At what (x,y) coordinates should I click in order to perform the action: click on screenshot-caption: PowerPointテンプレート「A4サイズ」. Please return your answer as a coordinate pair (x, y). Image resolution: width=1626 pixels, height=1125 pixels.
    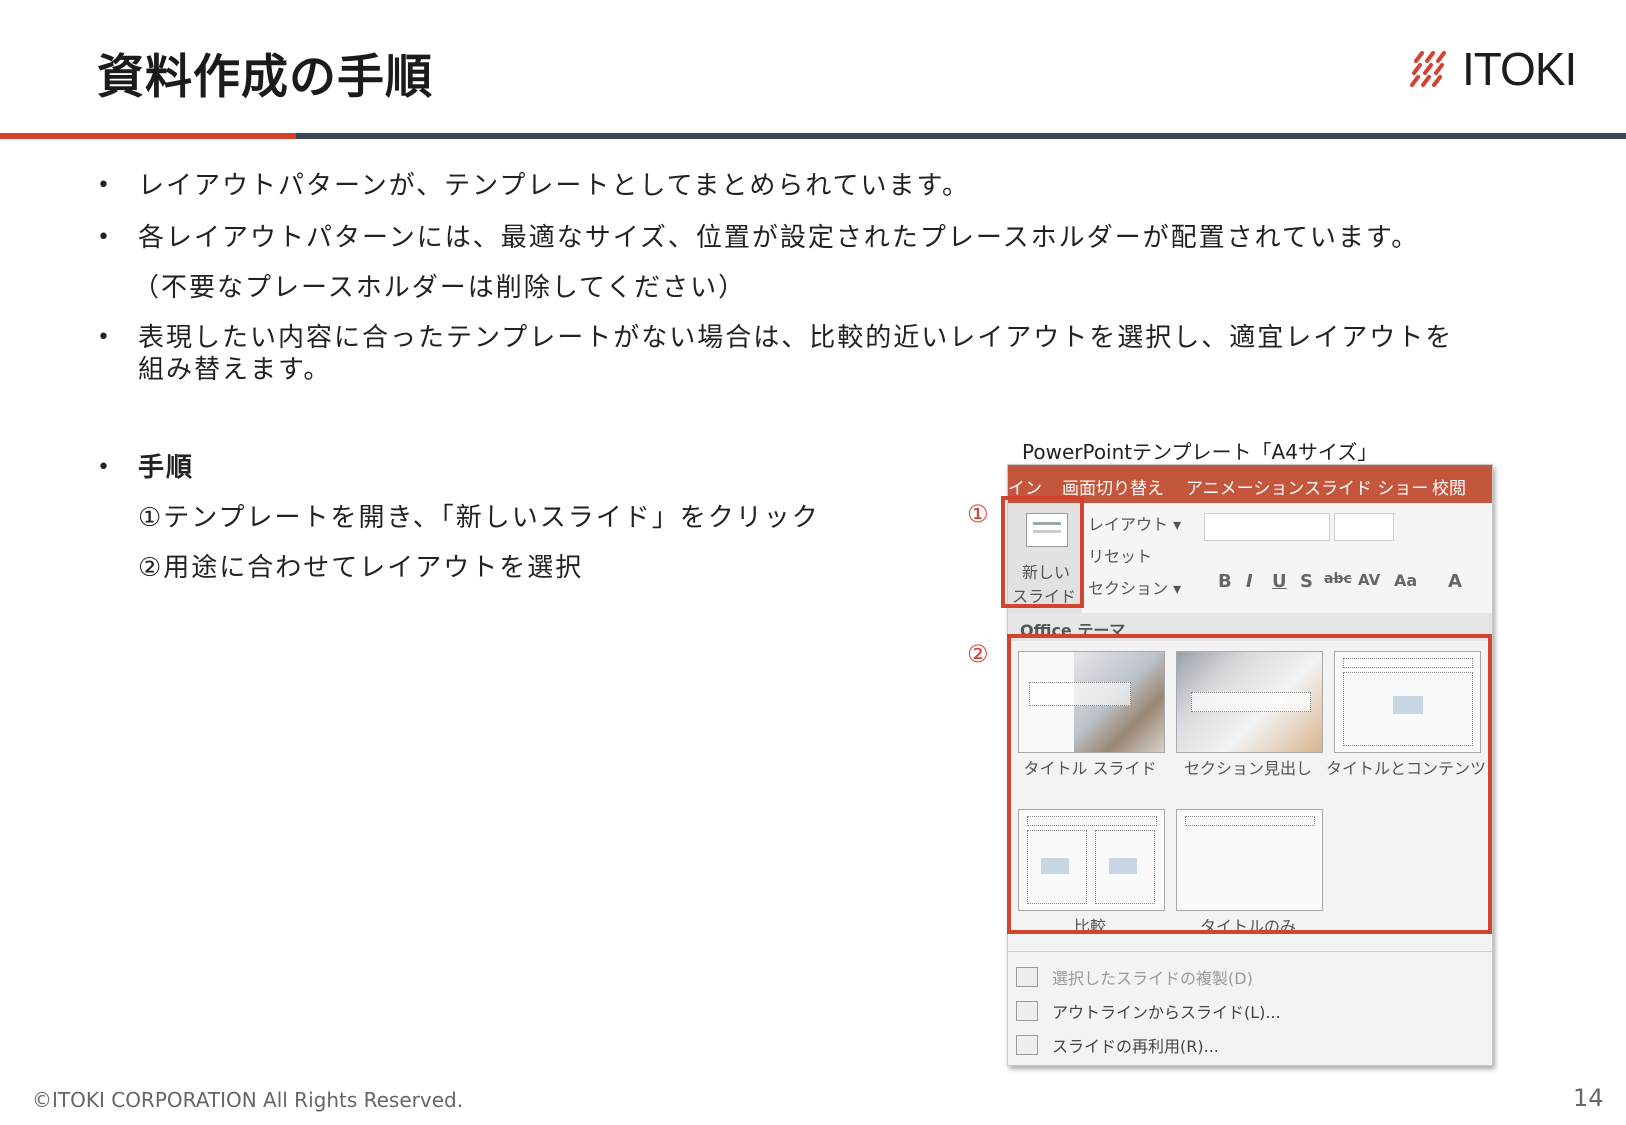
    Looking at the image, I should click on (1200, 452).